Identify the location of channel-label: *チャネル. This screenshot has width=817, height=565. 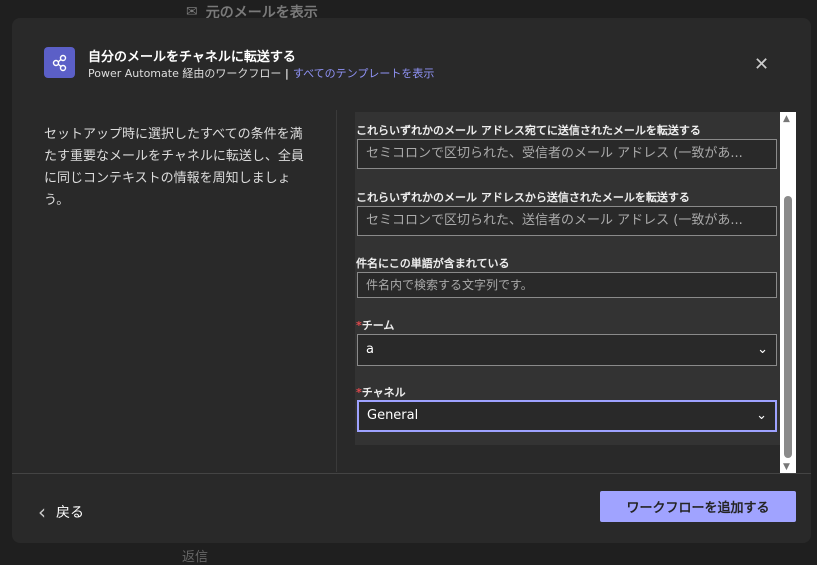
(381, 392).